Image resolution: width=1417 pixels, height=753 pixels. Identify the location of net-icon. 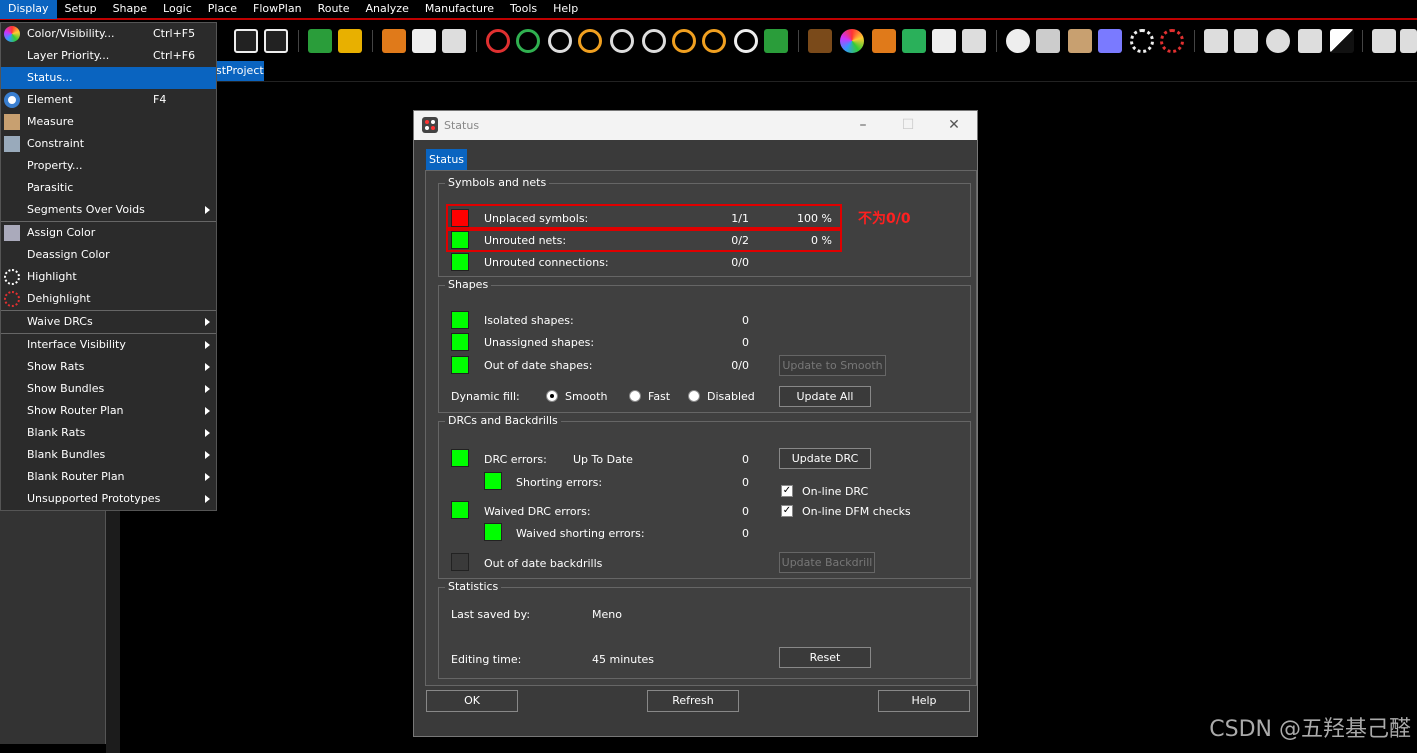
(528, 41).